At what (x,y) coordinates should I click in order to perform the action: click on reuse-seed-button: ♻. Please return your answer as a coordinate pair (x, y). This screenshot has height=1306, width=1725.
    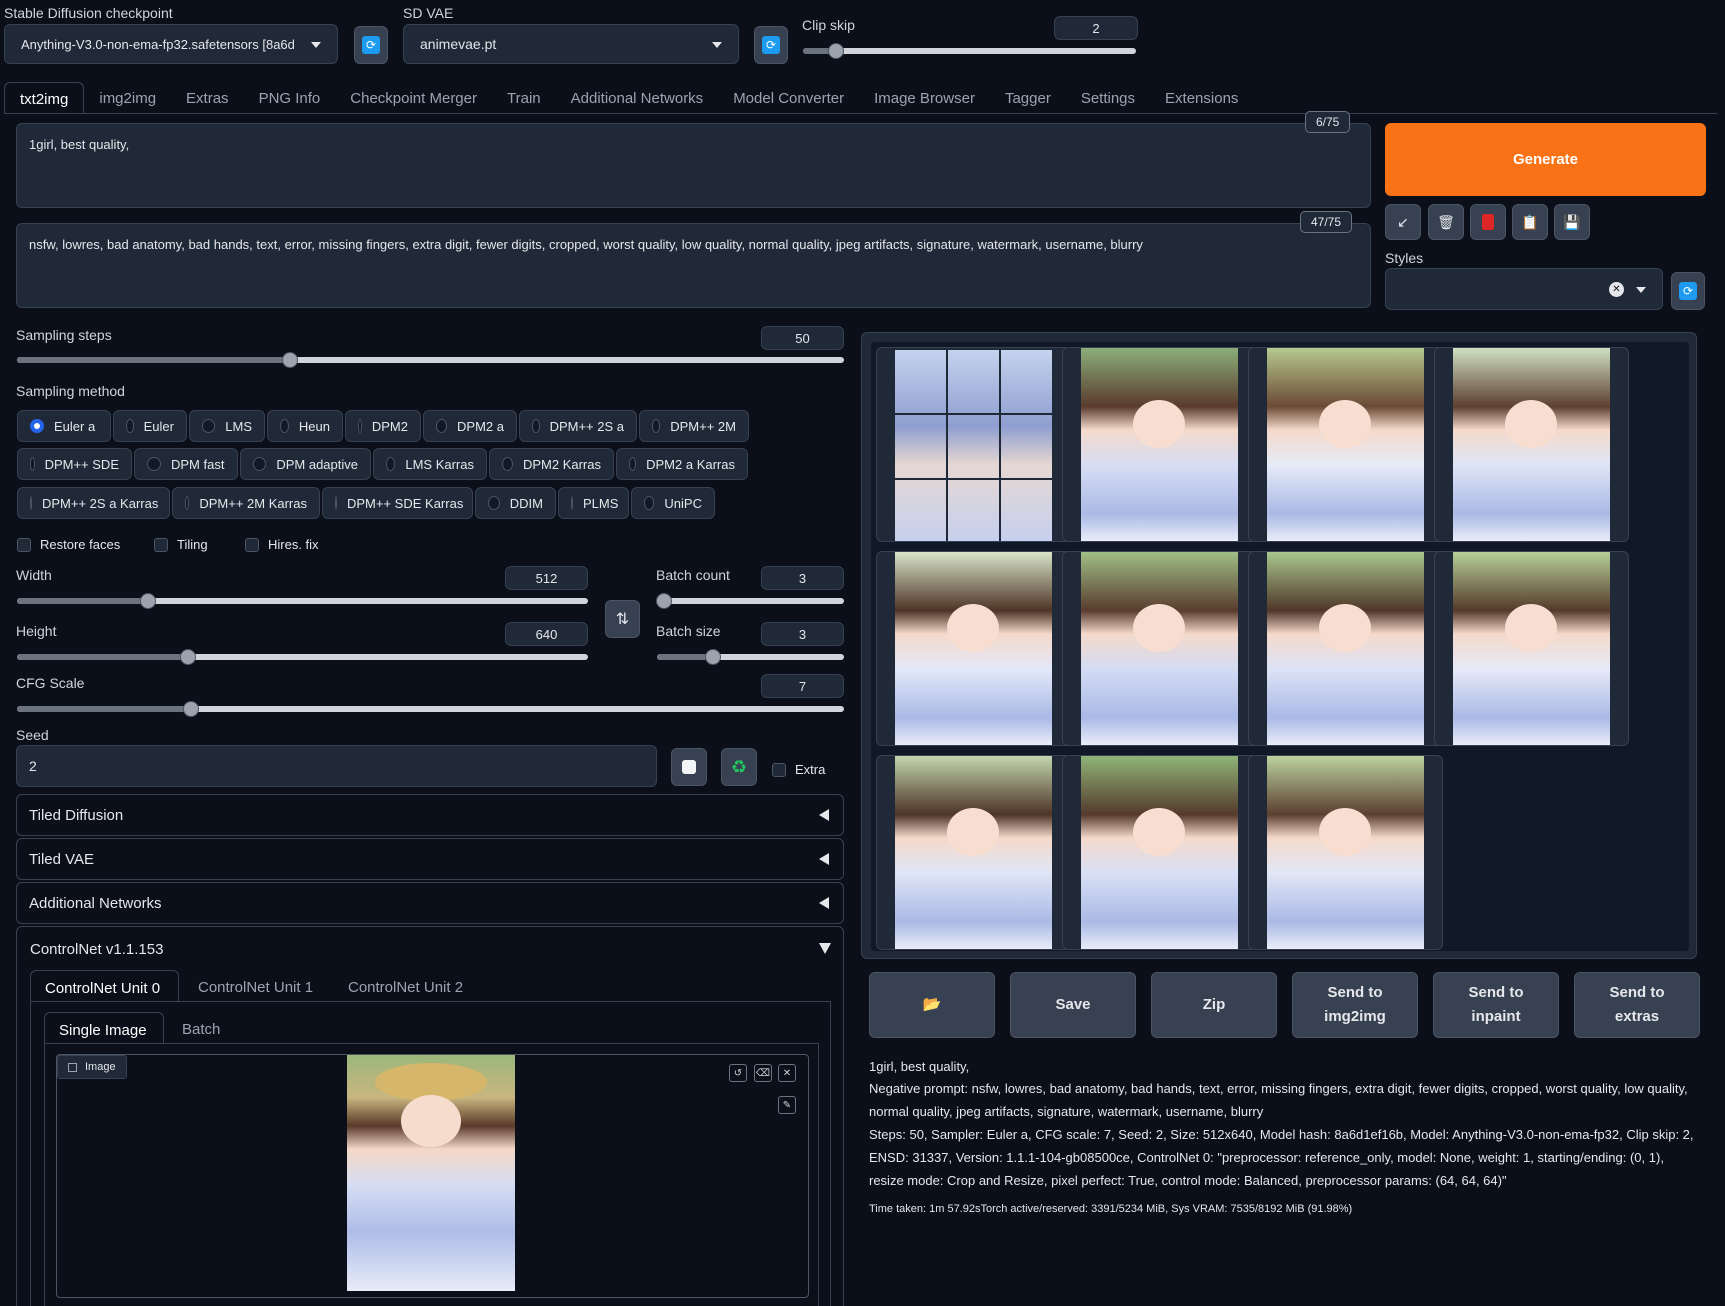
    Looking at the image, I should click on (739, 767).